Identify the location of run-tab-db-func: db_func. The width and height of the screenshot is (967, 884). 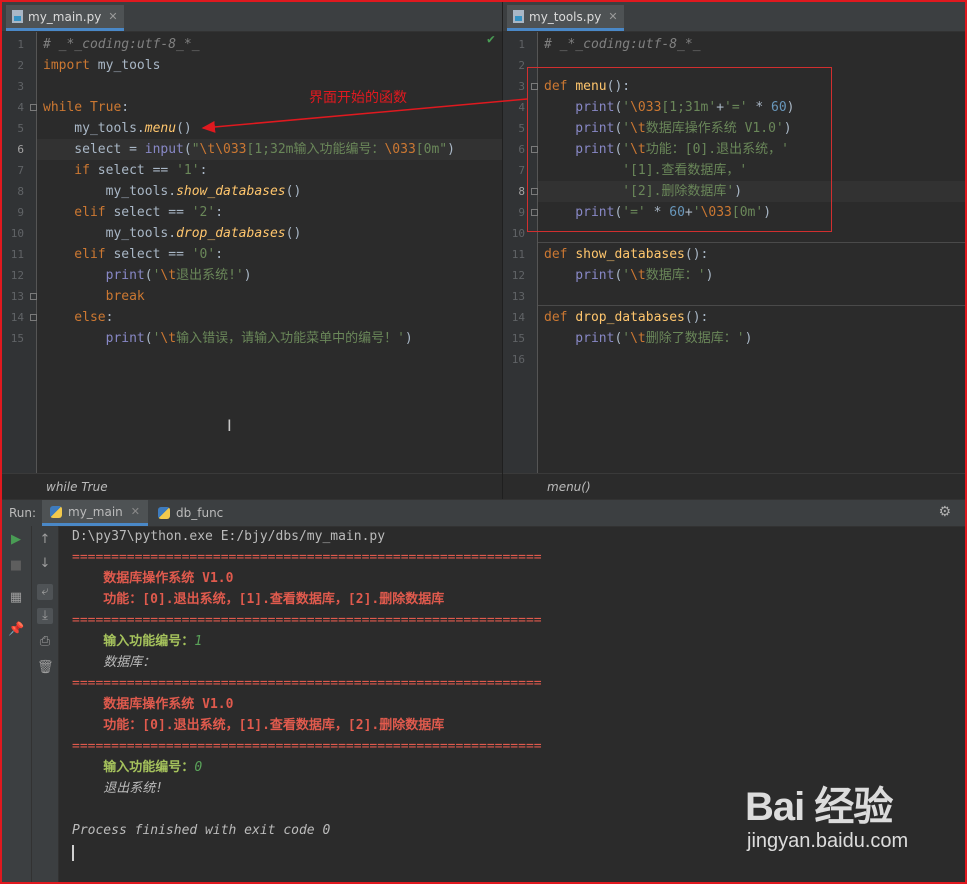
(190, 513).